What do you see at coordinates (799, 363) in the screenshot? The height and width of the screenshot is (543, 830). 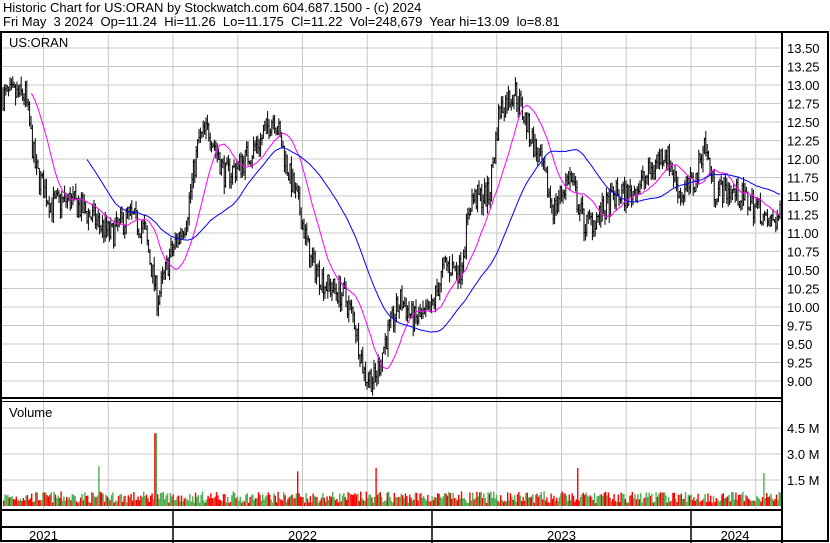 I see `price-tick-label: 9.25` at bounding box center [799, 363].